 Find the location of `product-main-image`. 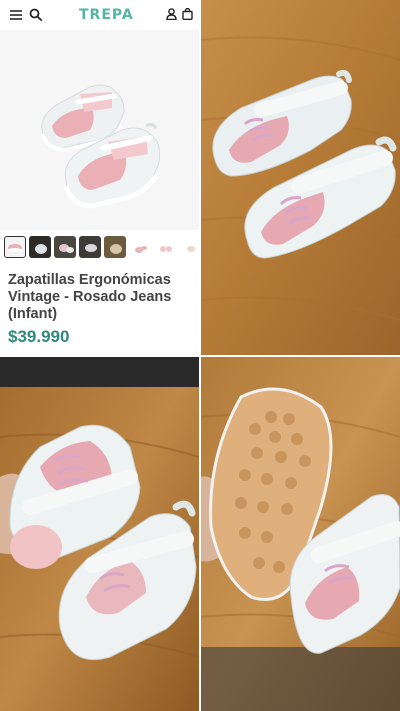

product-main-image is located at coordinates (99, 130).